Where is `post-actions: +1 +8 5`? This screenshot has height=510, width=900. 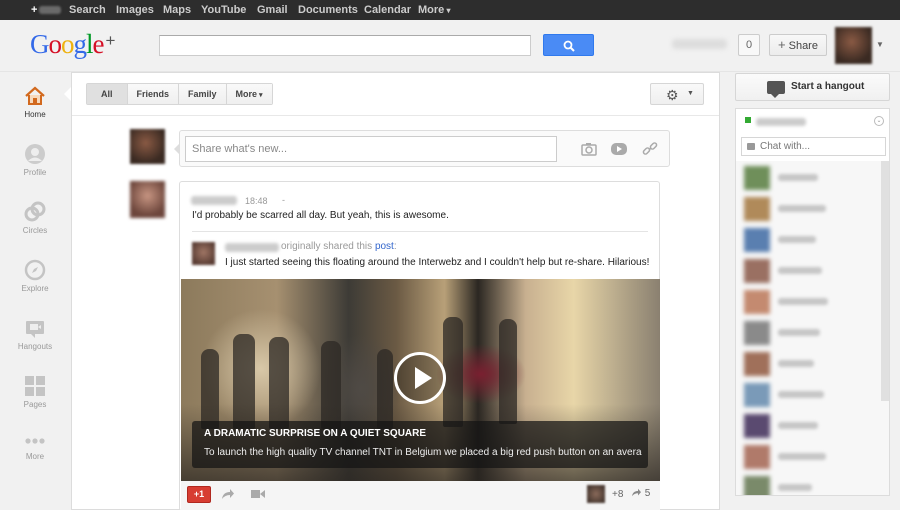
post-actions: +1 +8 5 is located at coordinates (420, 495).